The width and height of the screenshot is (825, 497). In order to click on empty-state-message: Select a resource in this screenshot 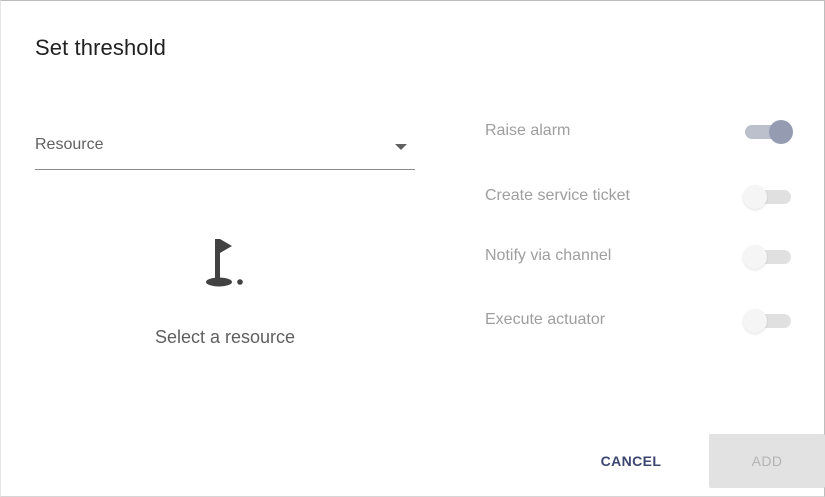, I will do `click(225, 337)`.